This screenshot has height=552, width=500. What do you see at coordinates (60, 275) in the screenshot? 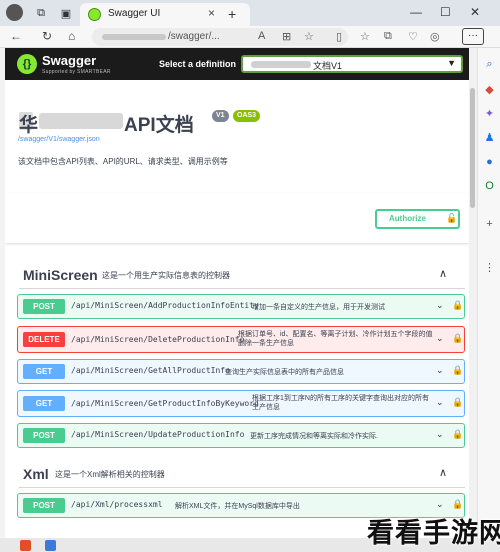
I see `tag-title: MiniScreen` at bounding box center [60, 275].